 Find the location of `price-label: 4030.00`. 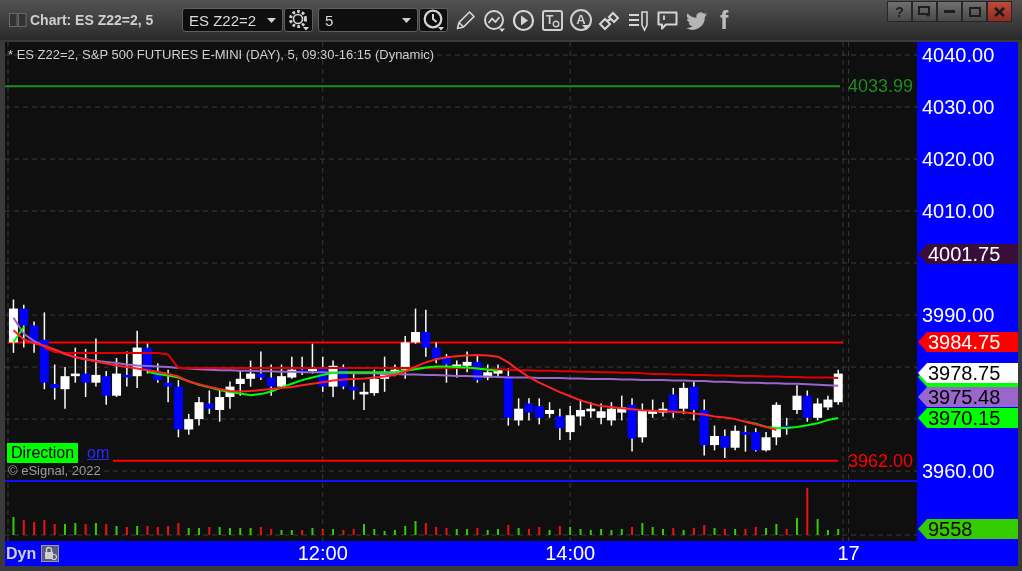

price-label: 4030.00 is located at coordinates (958, 107).